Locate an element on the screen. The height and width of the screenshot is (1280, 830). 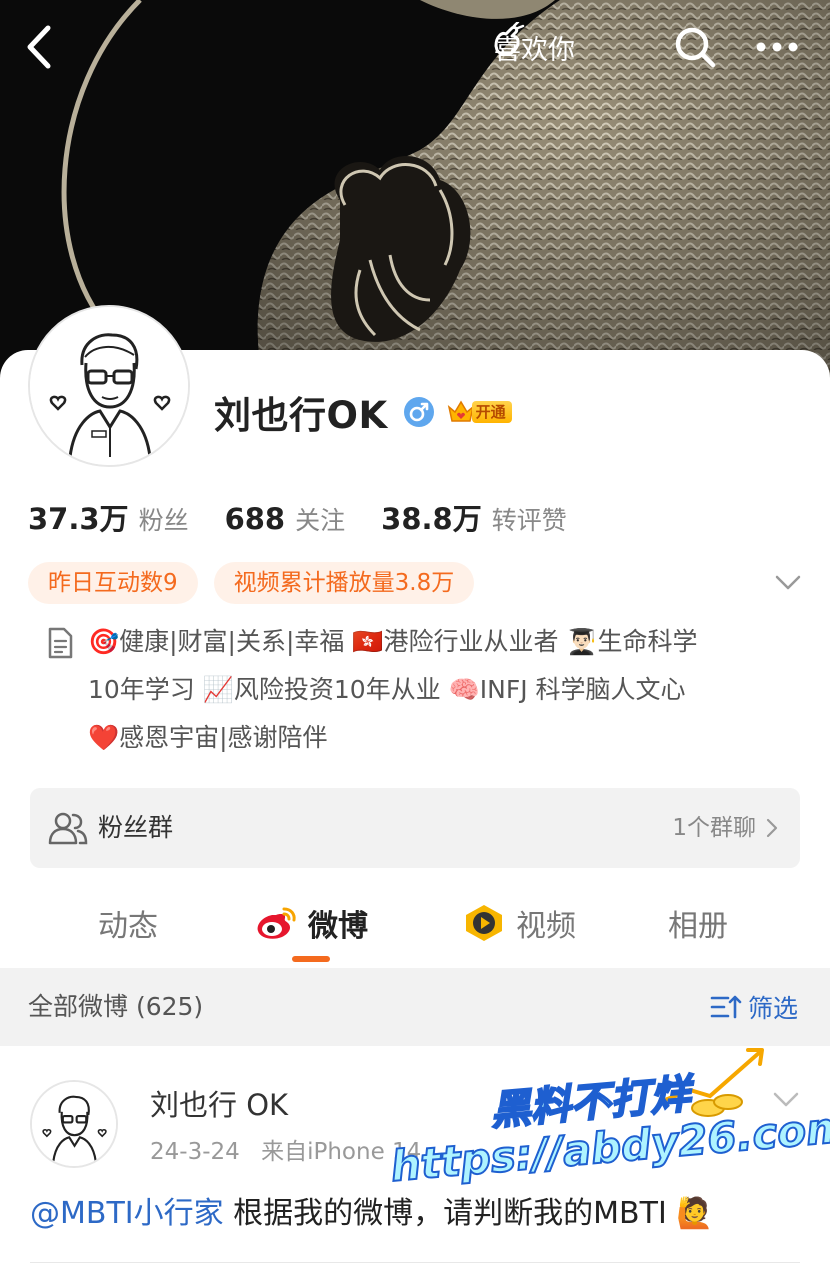
tab-weibo: 微博 is located at coordinates (311, 930).